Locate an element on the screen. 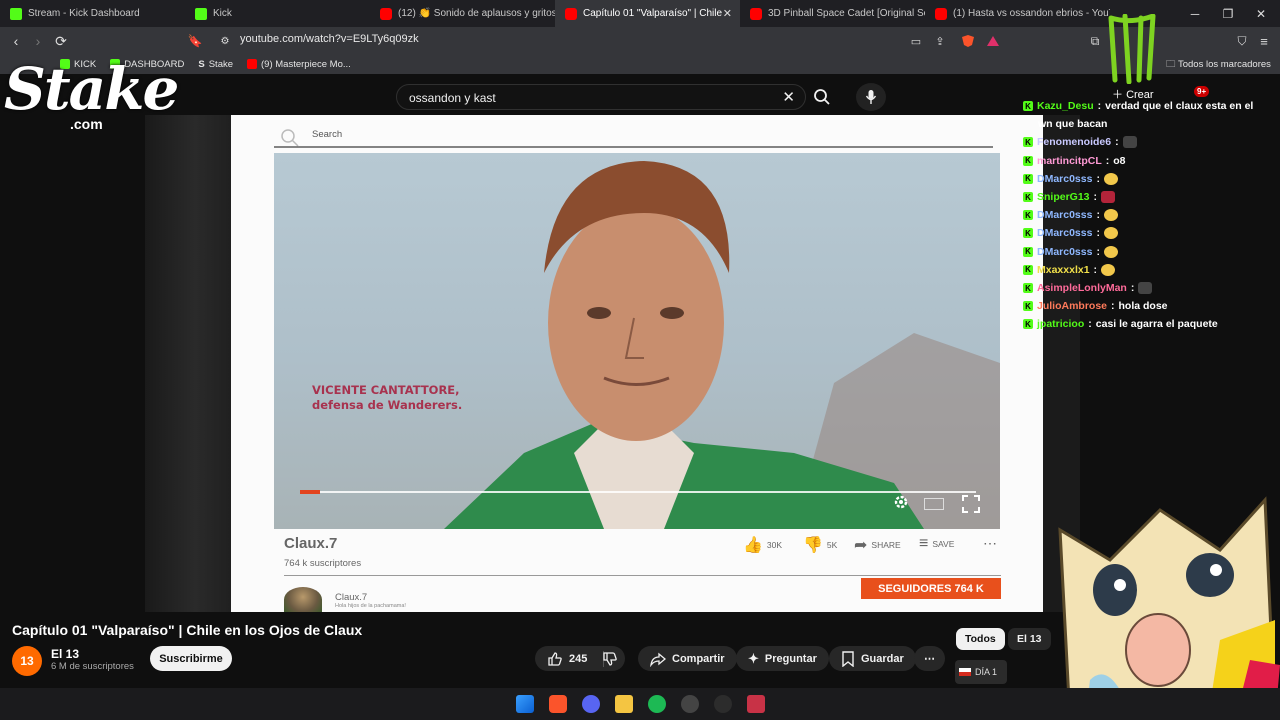 This screenshot has width=1280, height=720. more-actions-button: ⋯ is located at coordinates (929, 658).